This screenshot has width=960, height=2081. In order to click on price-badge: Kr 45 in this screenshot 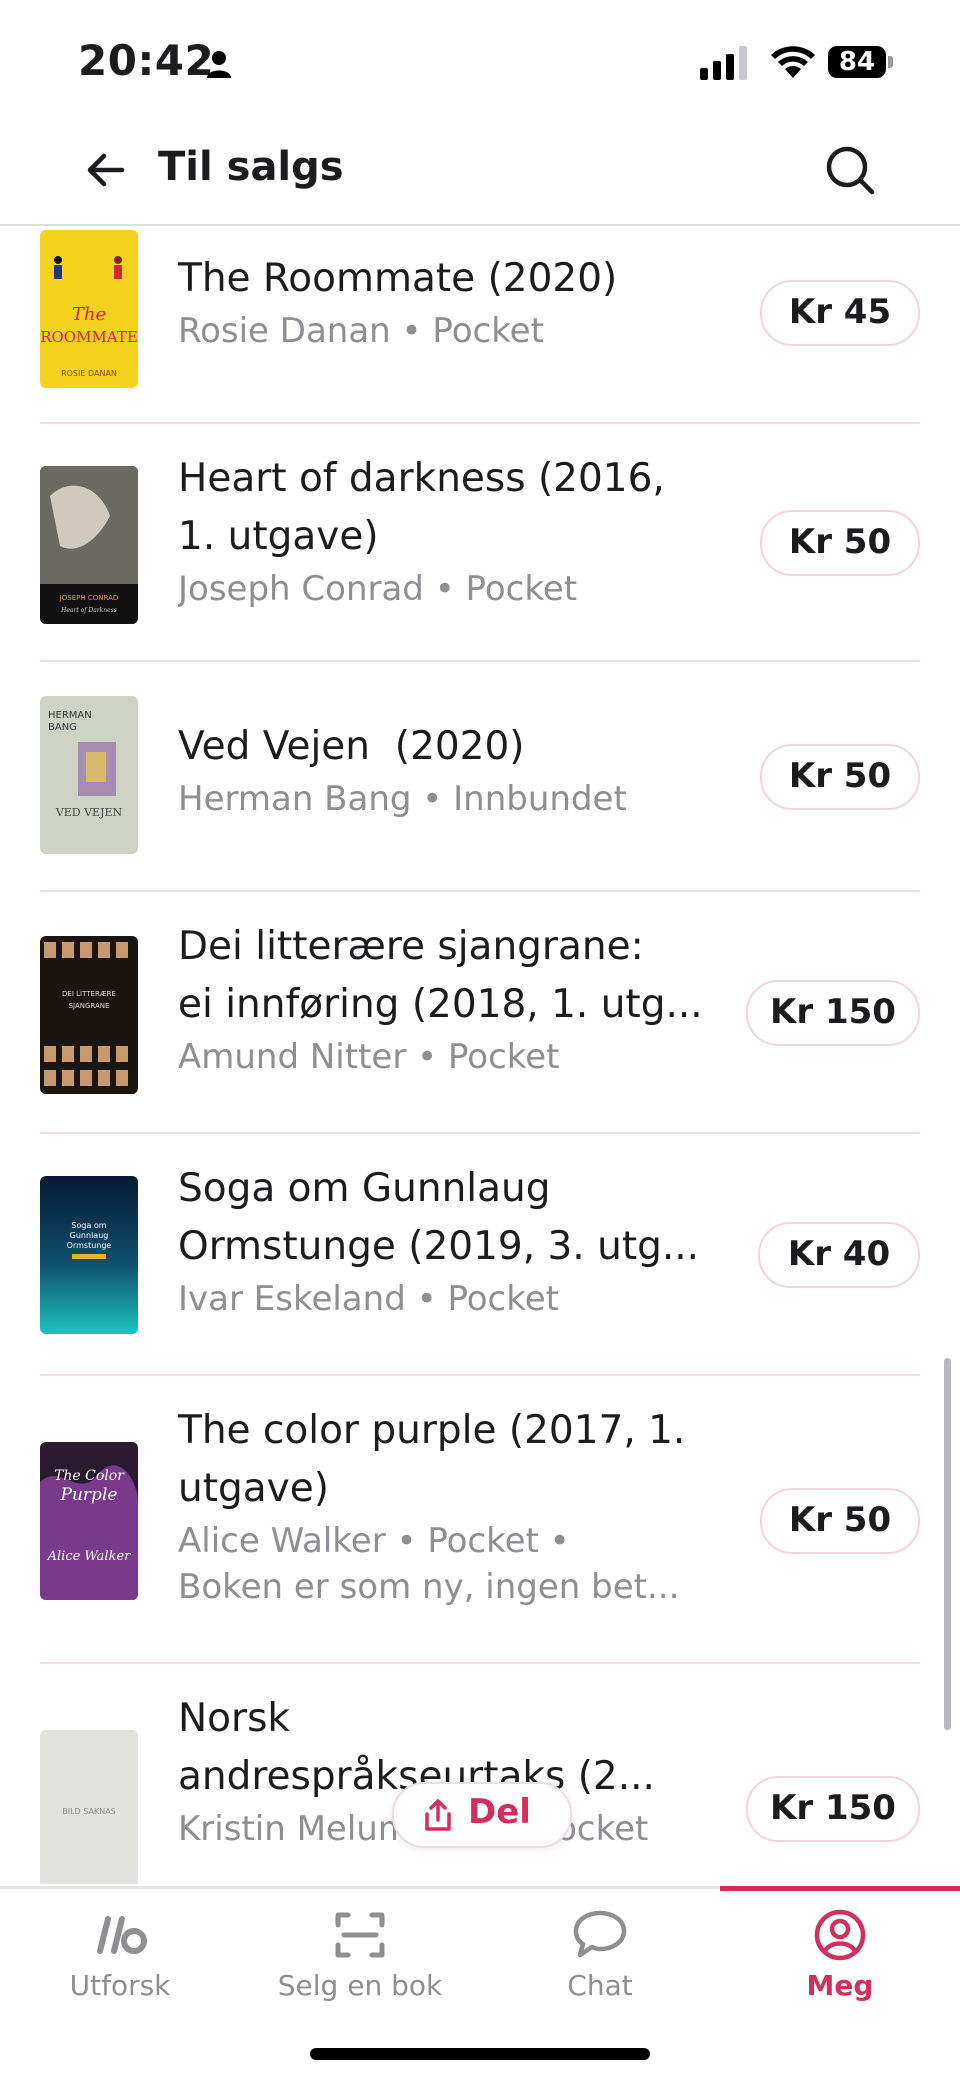, I will do `click(840, 313)`.